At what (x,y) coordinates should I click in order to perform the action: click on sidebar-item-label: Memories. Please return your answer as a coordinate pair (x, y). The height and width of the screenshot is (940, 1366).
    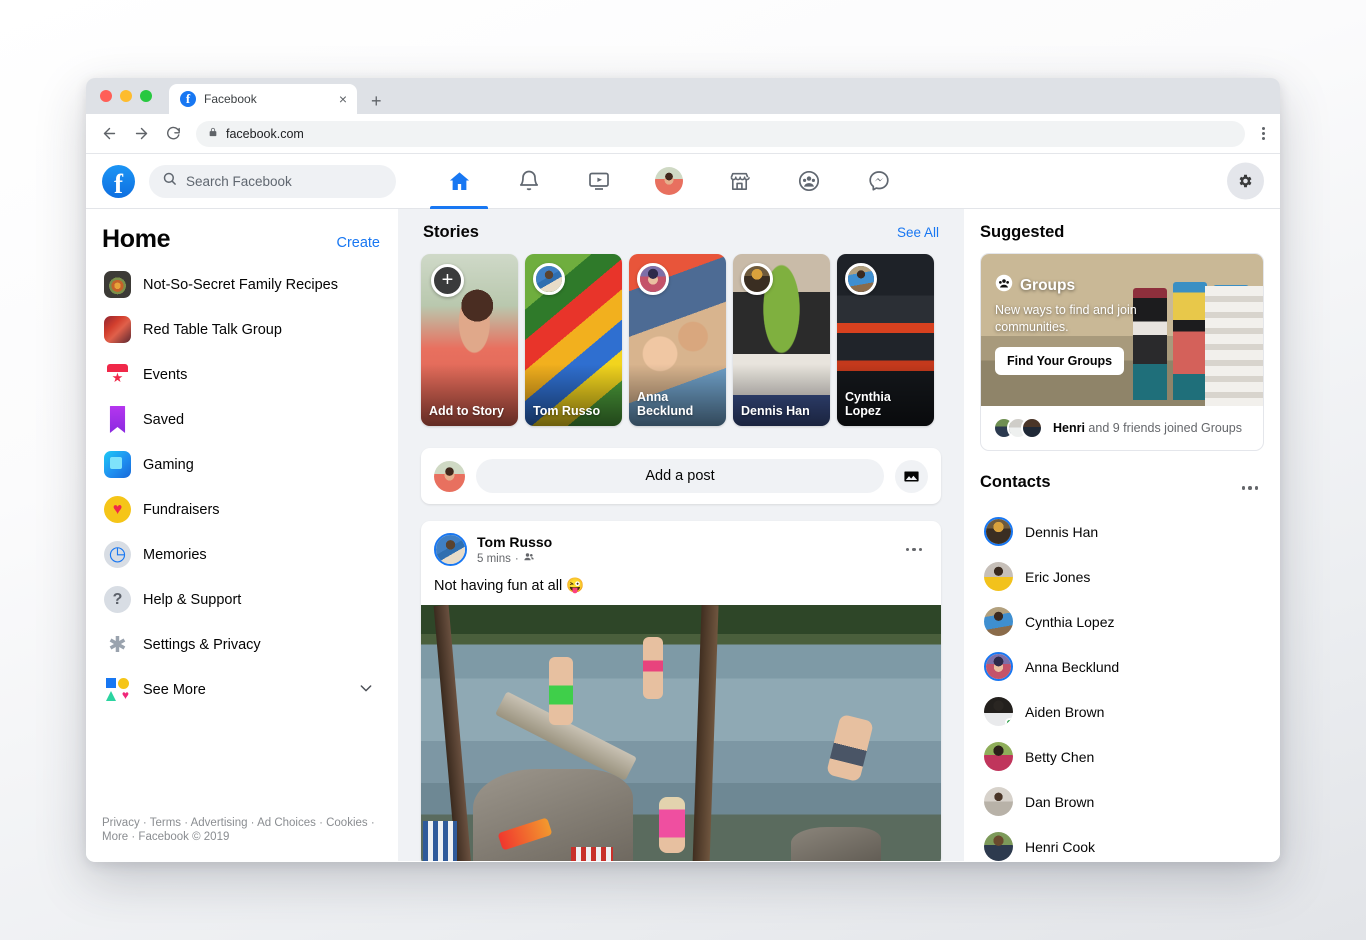
    Looking at the image, I should click on (175, 554).